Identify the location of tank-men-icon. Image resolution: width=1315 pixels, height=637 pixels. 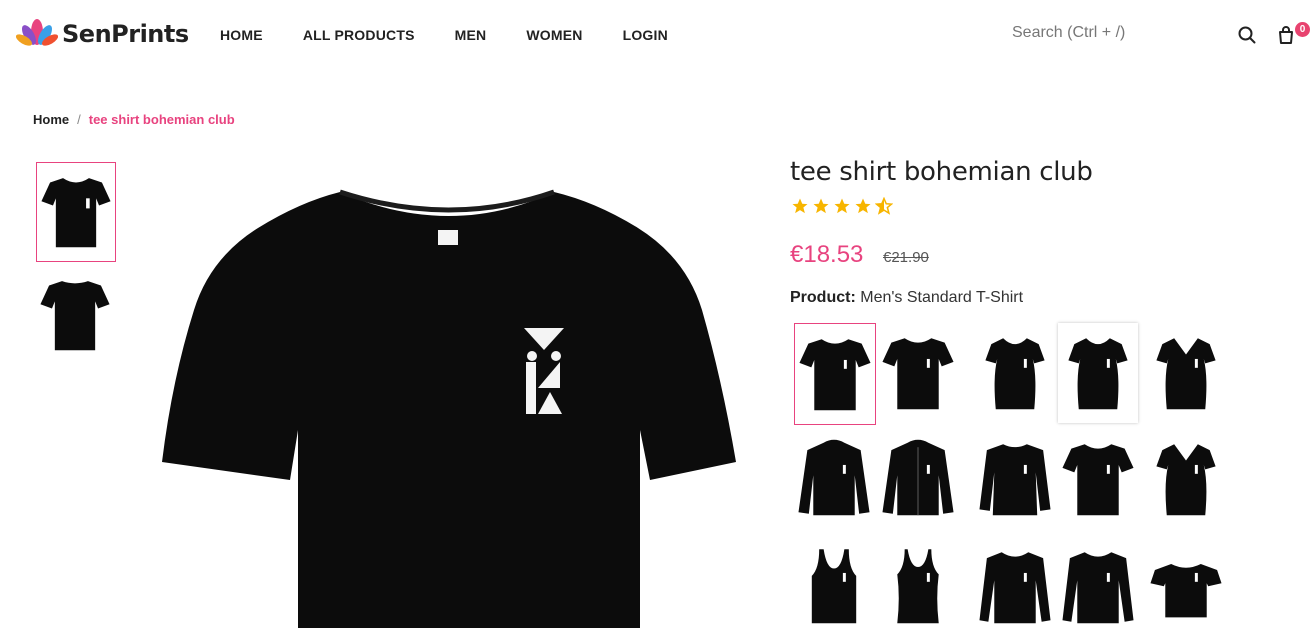
(834, 586).